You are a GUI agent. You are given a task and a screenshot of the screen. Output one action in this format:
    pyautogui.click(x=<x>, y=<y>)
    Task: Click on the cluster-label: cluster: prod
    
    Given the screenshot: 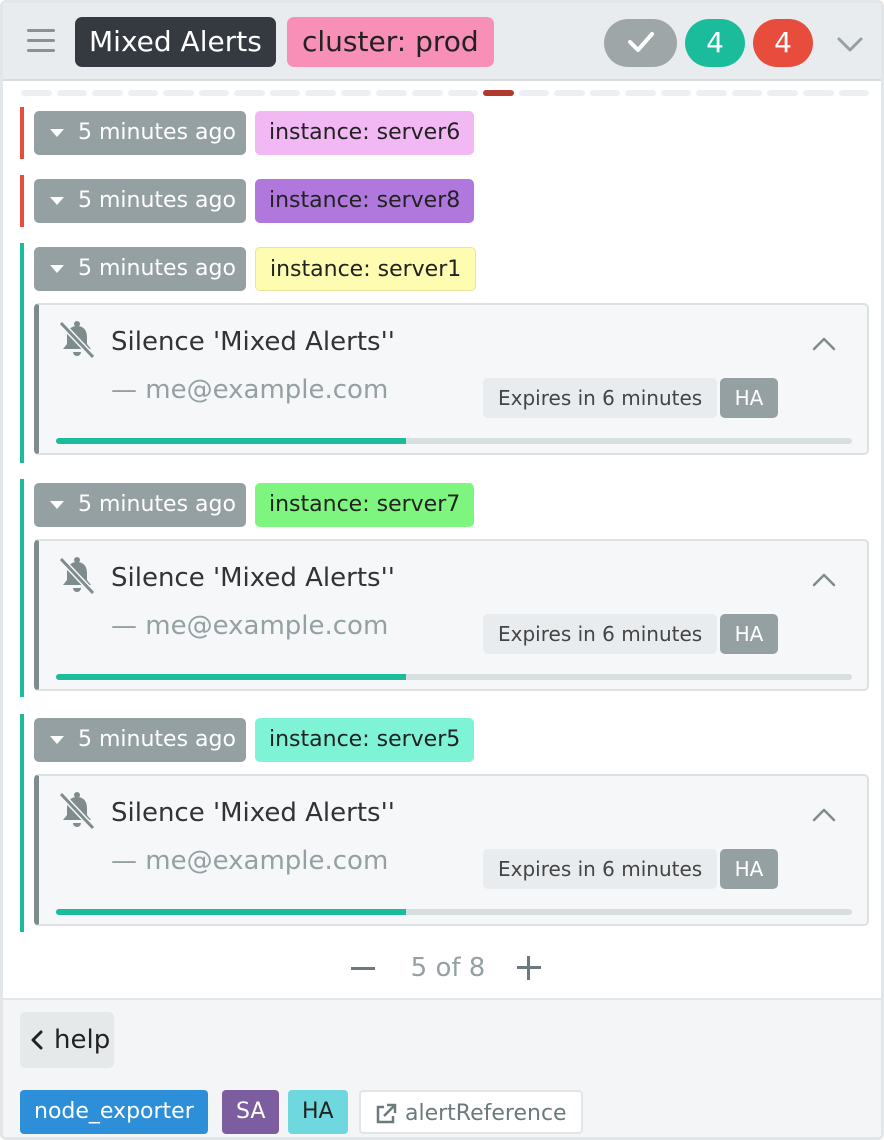 What is the action you would take?
    pyautogui.click(x=390, y=42)
    